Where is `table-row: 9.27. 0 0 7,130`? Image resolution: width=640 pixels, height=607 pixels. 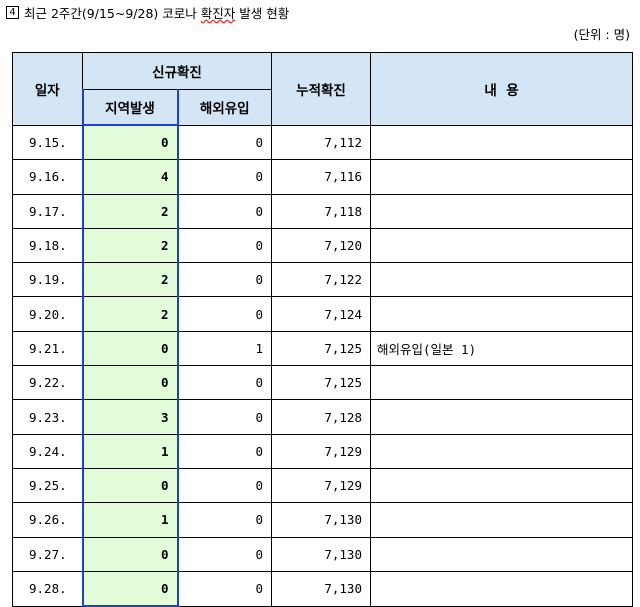
table-row: 9.27. 0 0 7,130 is located at coordinates (322, 554).